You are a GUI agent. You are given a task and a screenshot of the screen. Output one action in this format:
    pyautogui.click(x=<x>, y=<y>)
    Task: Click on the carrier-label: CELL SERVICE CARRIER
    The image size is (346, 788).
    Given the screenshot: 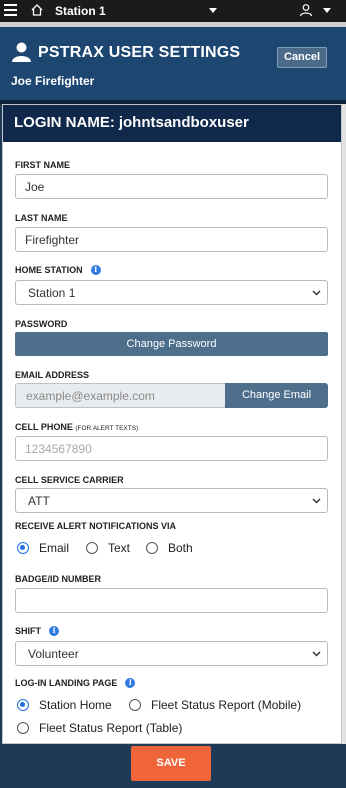 What is the action you would take?
    pyautogui.click(x=69, y=480)
    